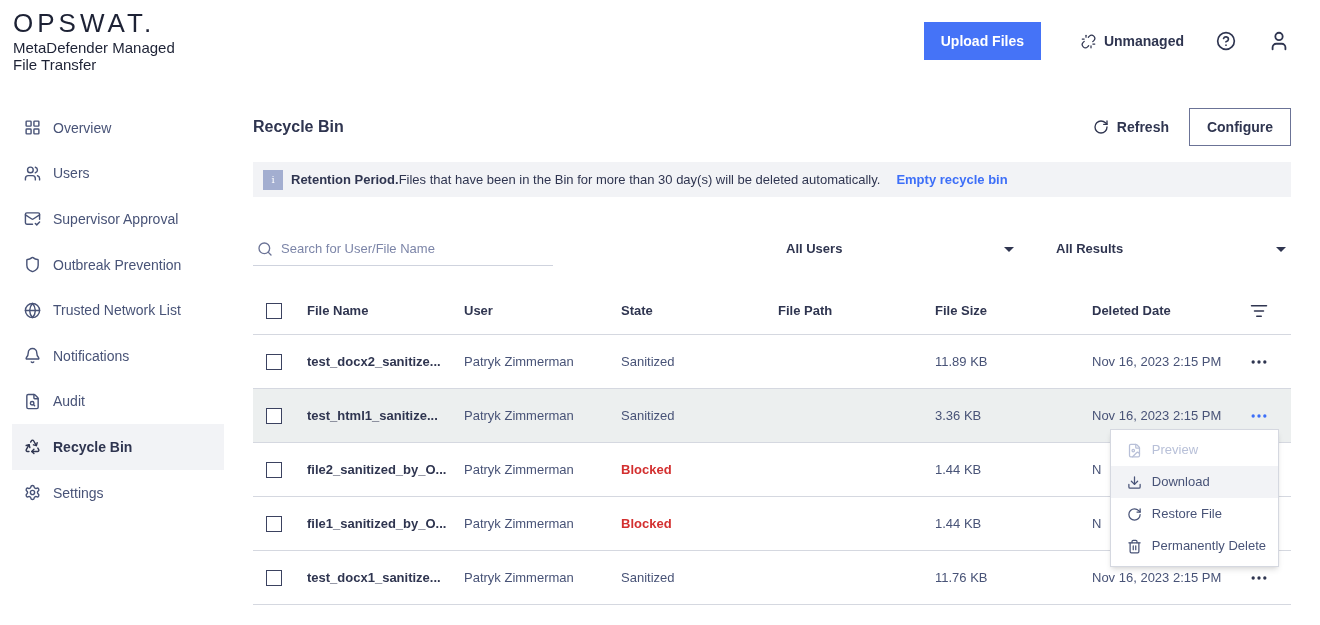  I want to click on product-name: MetaDefender Managed File Transfer, so click(94, 56).